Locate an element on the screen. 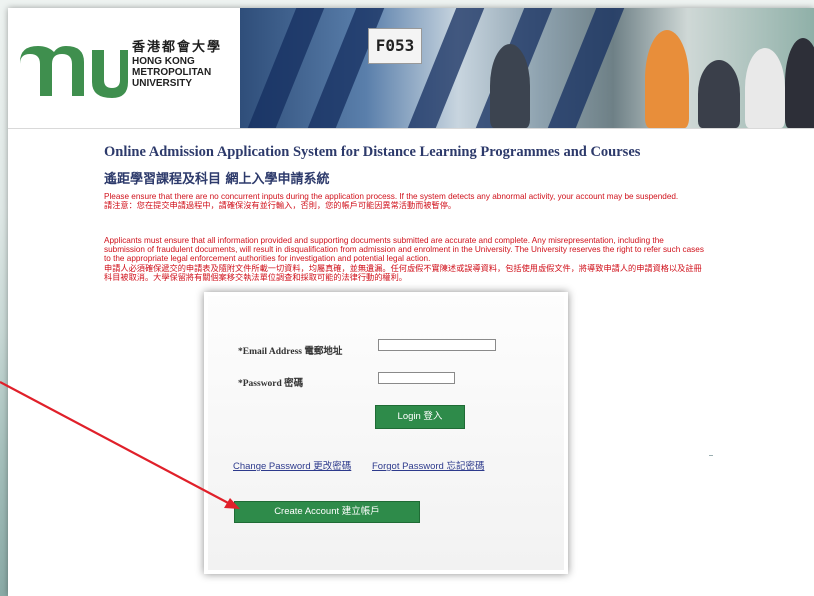  email-label: *Email Address 電郵地址 is located at coordinates (290, 352).